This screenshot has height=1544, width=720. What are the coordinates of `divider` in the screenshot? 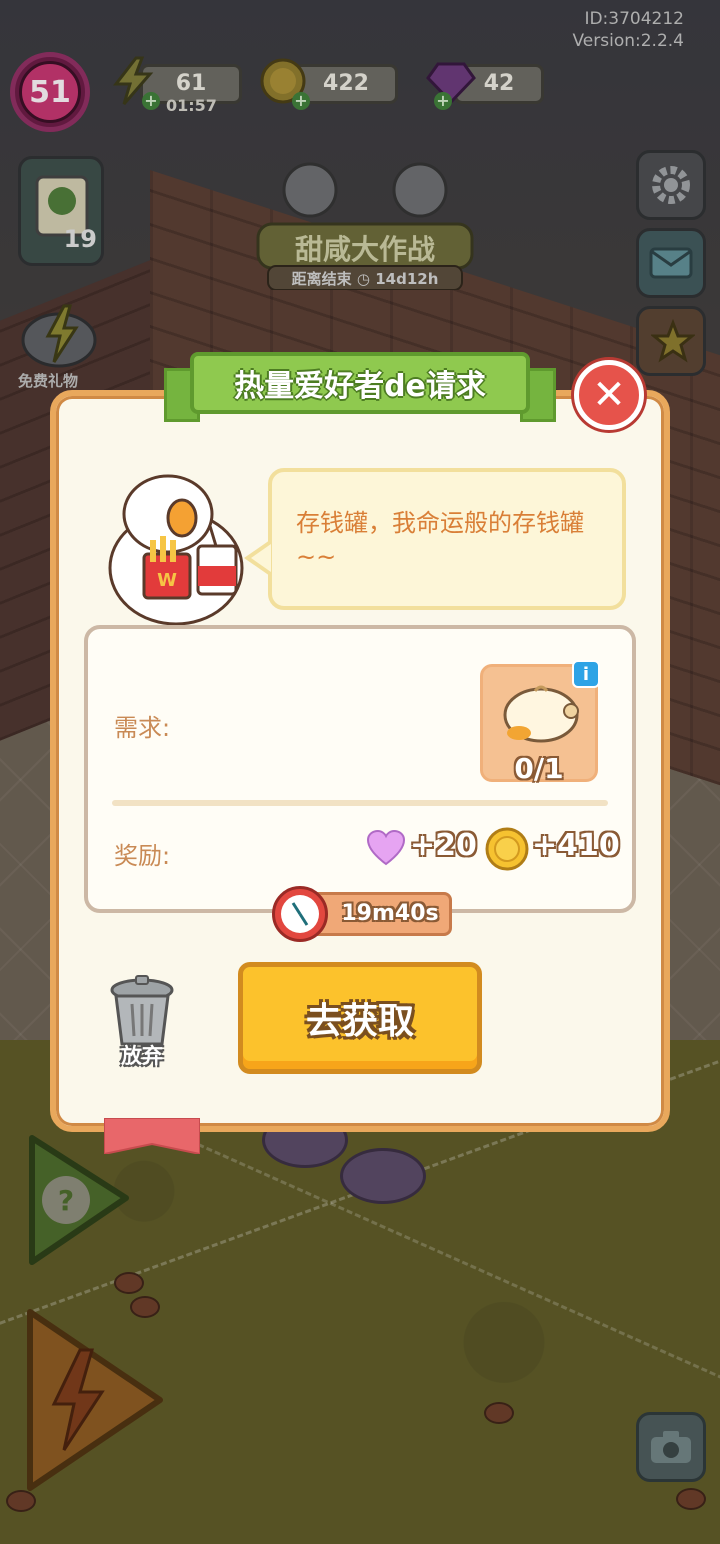 It's located at (360, 803).